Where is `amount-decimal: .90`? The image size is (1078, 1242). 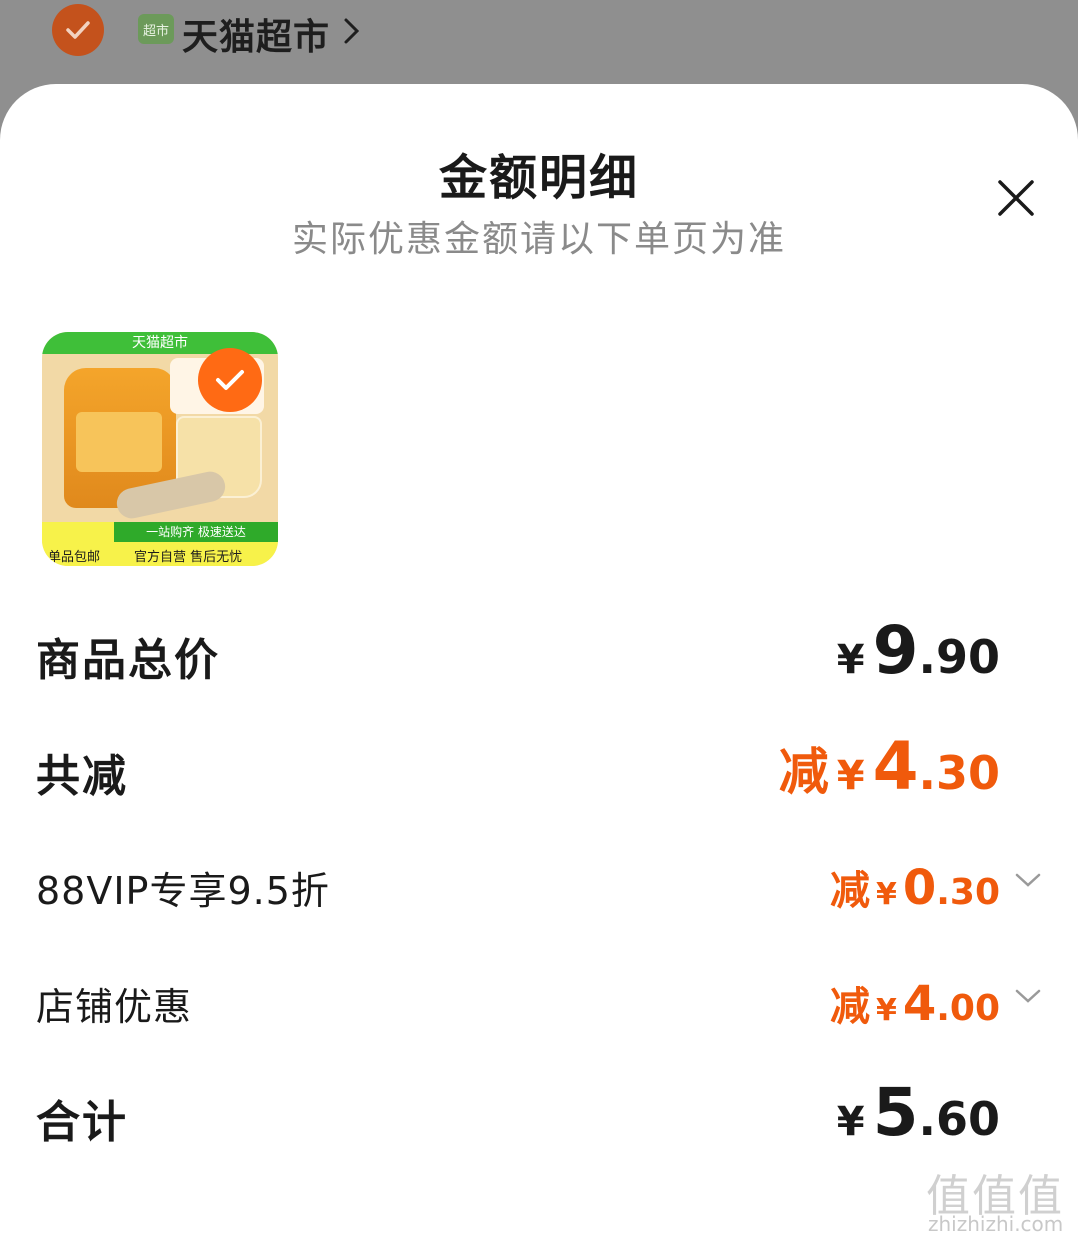 amount-decimal: .90 is located at coordinates (959, 657).